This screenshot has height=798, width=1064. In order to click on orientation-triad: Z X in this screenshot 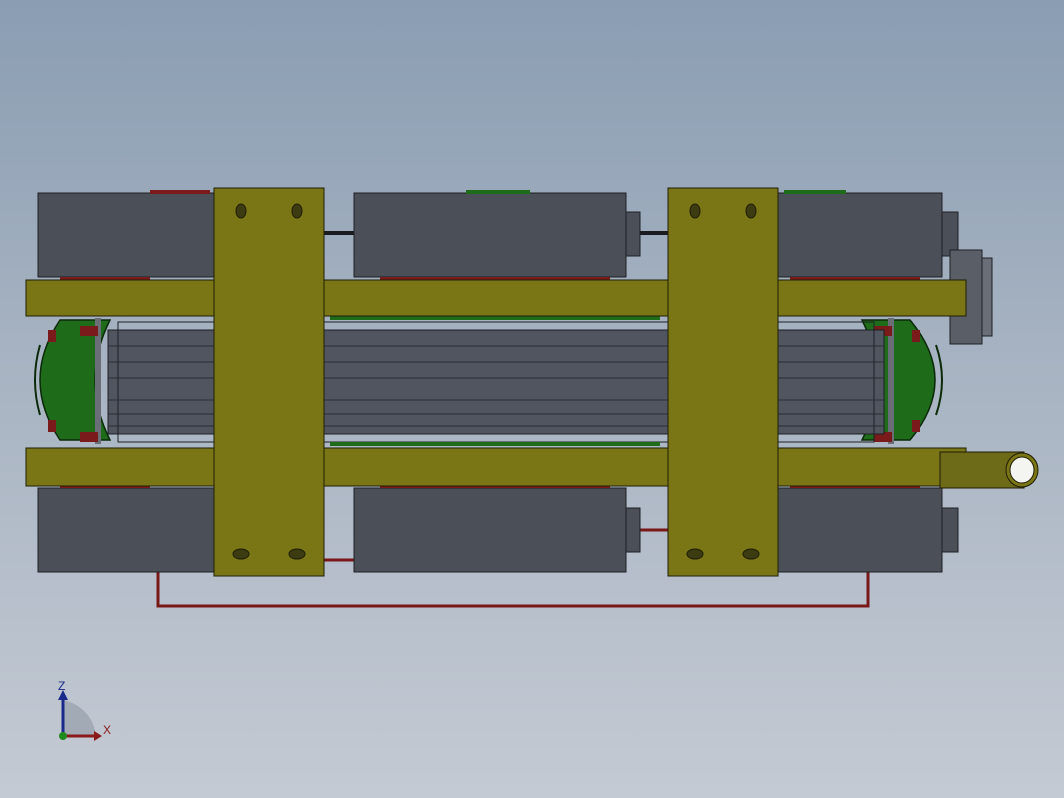, I will do `click(90, 720)`.